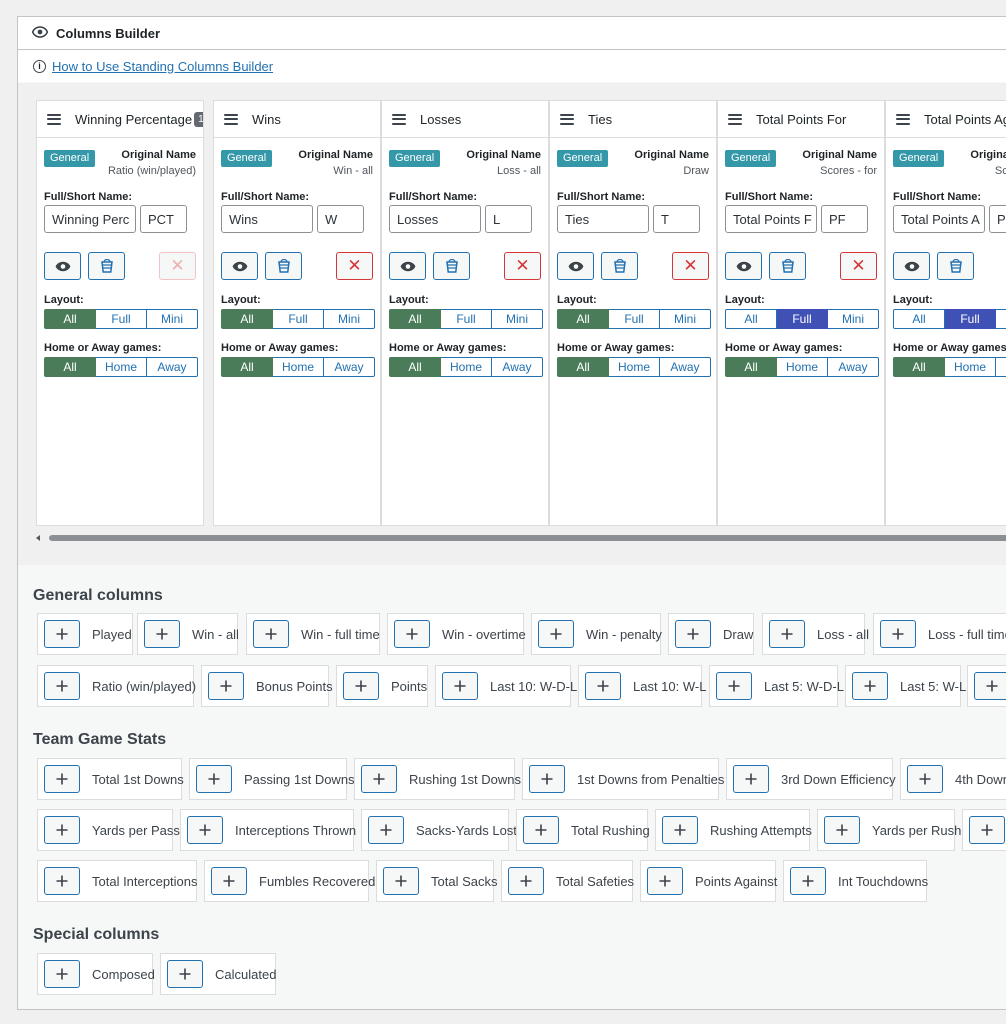 The height and width of the screenshot is (1024, 1006). What do you see at coordinates (90, 219) in the screenshot?
I see `full-name-input: Winning Perc` at bounding box center [90, 219].